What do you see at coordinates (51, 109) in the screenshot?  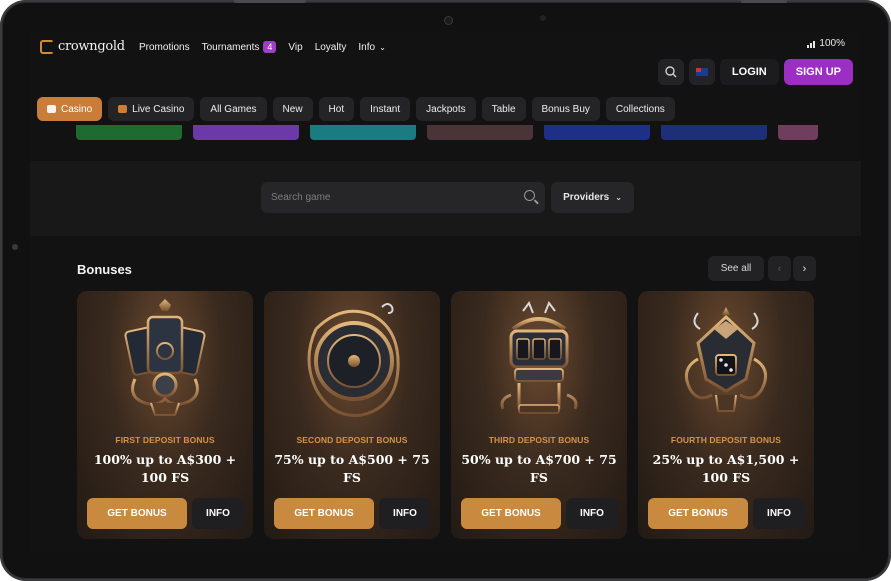 I see `casino-icon` at bounding box center [51, 109].